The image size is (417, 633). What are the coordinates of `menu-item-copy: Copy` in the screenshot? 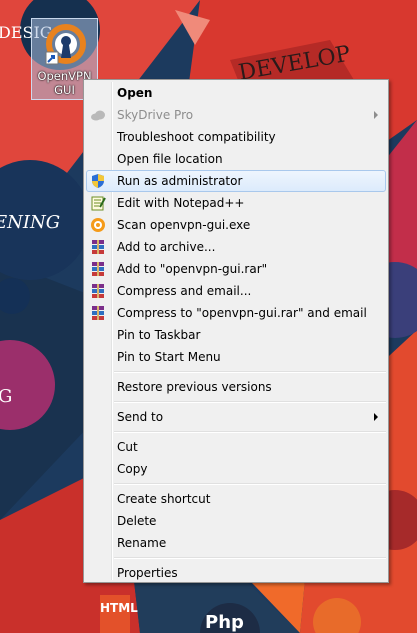 It's located at (236, 469).